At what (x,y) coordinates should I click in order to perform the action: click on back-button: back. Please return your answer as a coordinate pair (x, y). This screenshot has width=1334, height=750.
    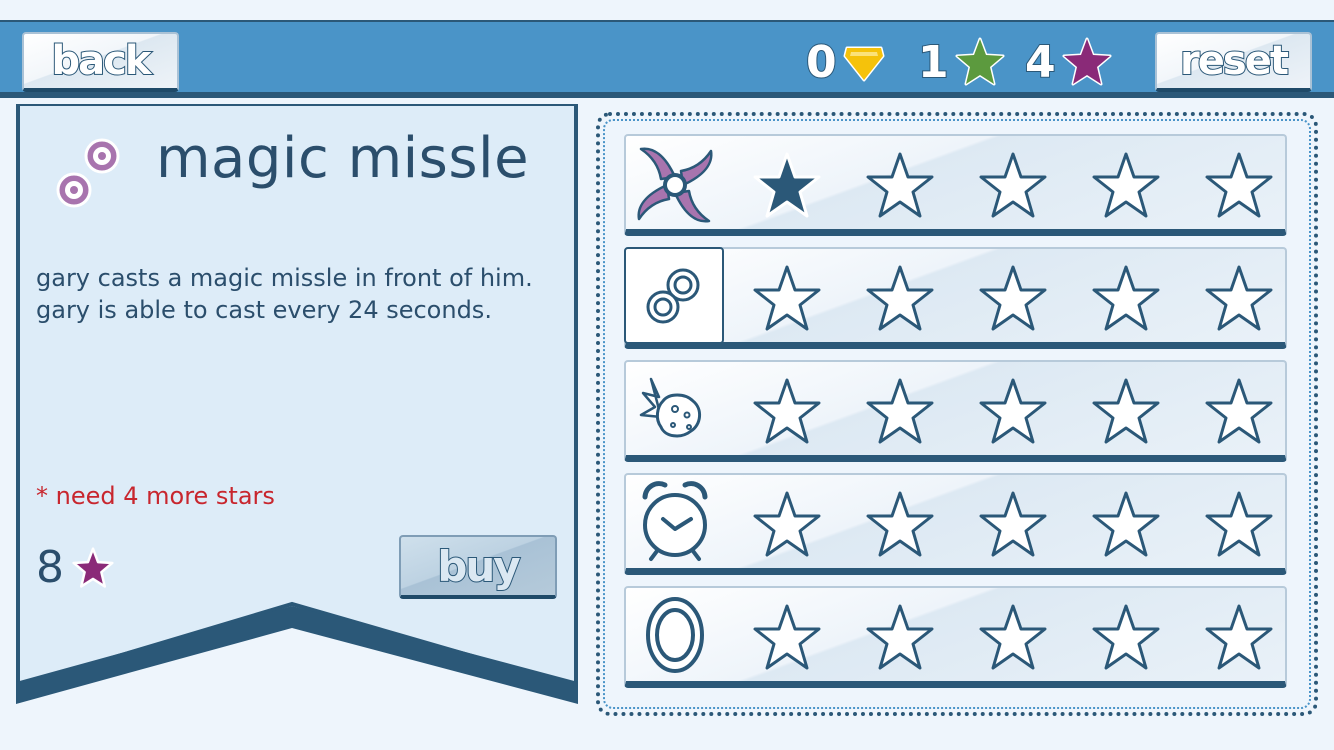
    Looking at the image, I should click on (100, 62).